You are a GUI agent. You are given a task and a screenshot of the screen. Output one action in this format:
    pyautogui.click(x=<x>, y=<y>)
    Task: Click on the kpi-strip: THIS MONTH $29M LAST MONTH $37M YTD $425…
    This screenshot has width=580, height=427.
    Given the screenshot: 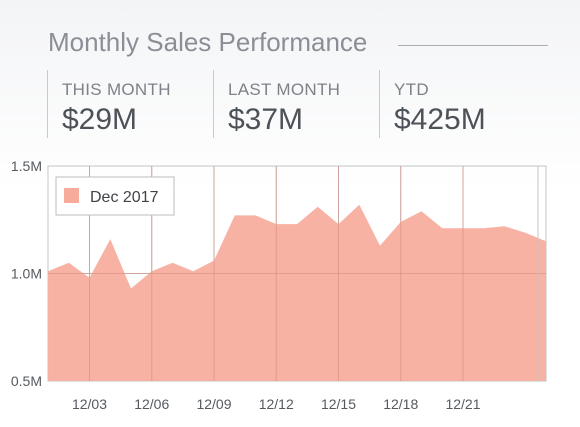 What is the action you would take?
    pyautogui.click(x=307, y=105)
    